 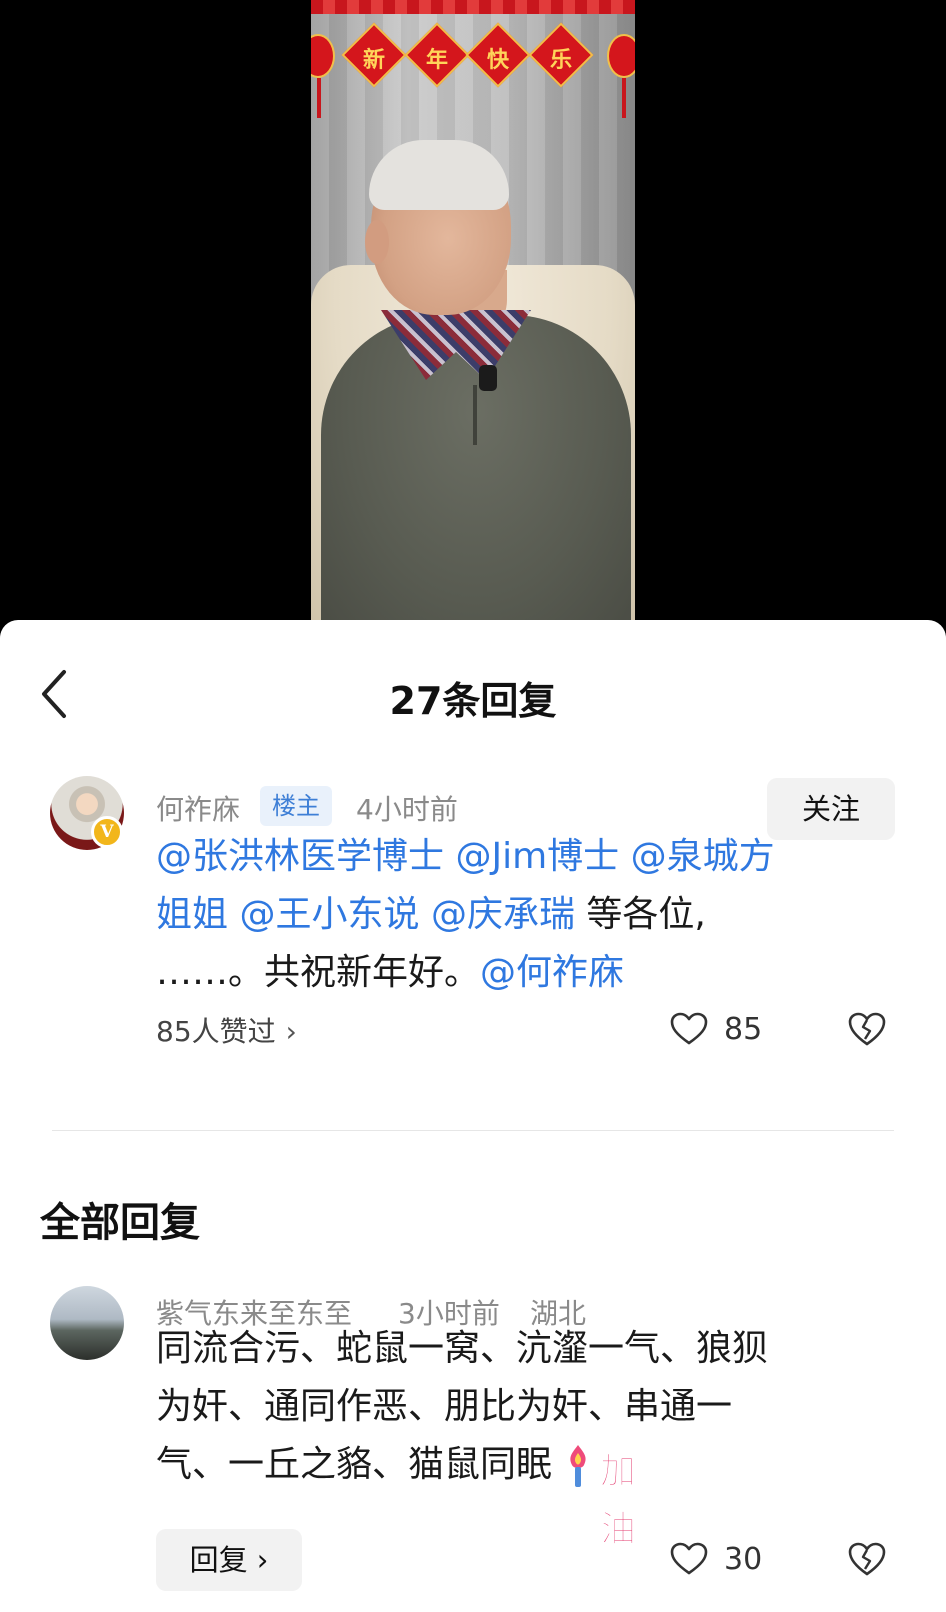 What do you see at coordinates (439, 175) in the screenshot?
I see `person-hair` at bounding box center [439, 175].